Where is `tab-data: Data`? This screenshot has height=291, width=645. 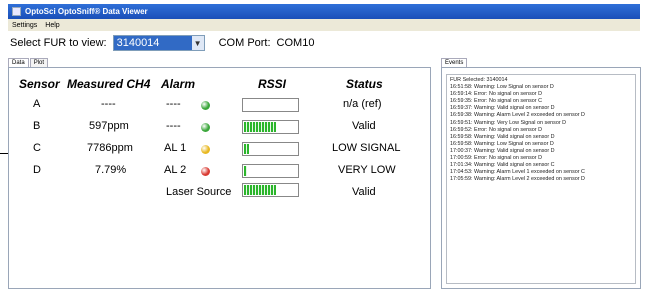 tab-data: Data is located at coordinates (18, 62).